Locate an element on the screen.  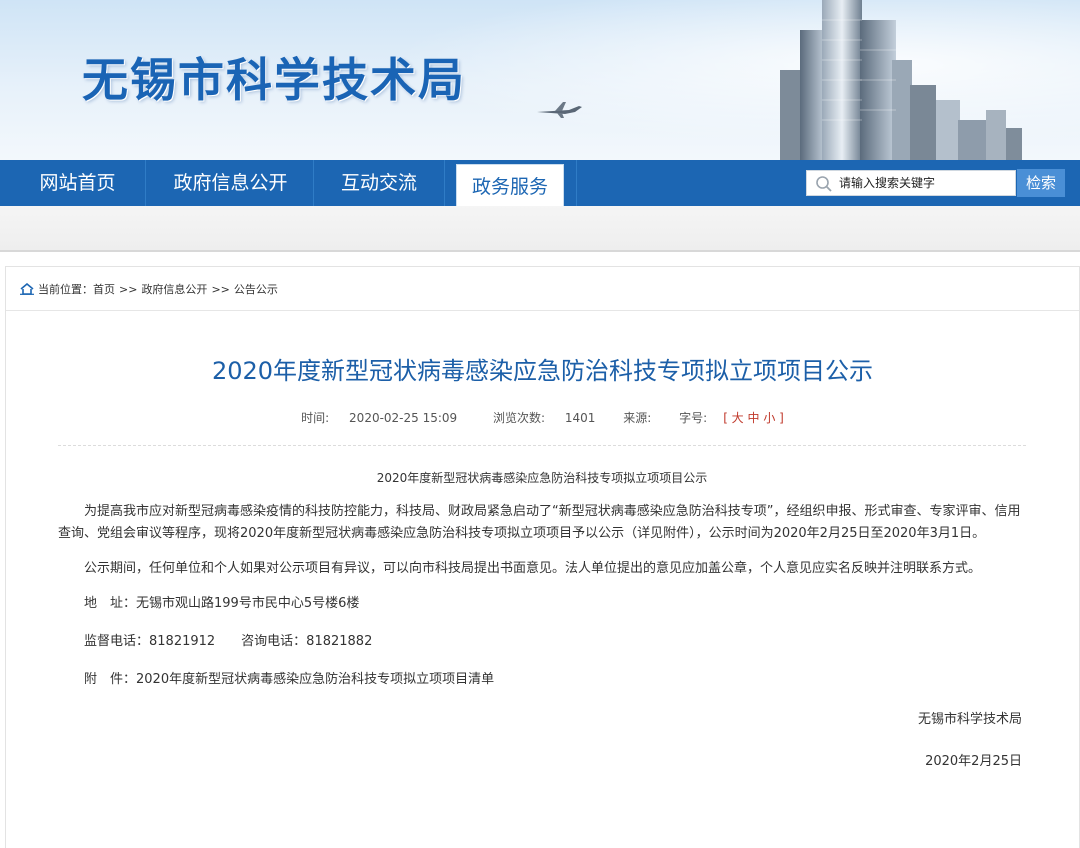
nav-item-interaction: 互动交流 is located at coordinates (379, 183).